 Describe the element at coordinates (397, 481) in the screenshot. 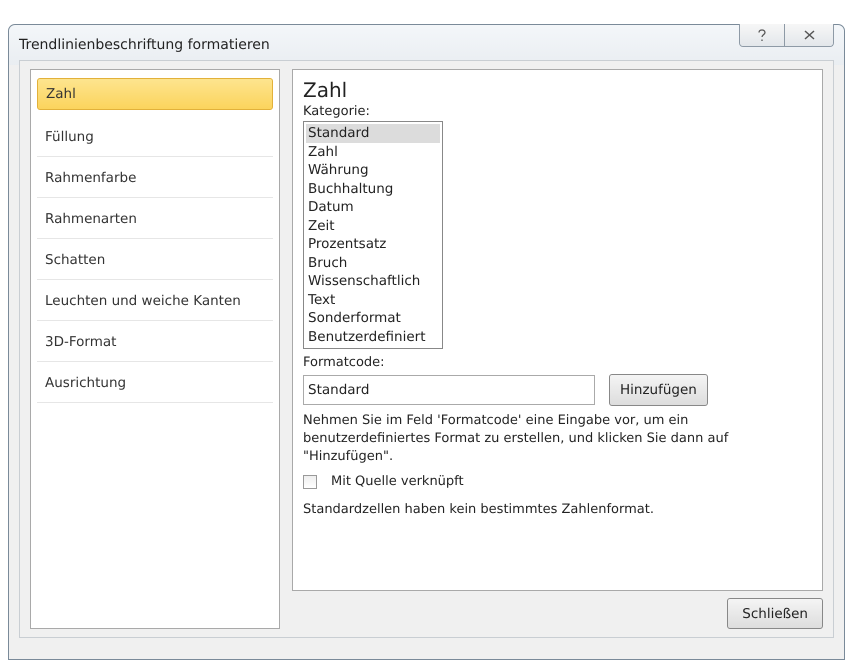

I see `checkbox-label: Mit Quelle verknüpft` at that location.